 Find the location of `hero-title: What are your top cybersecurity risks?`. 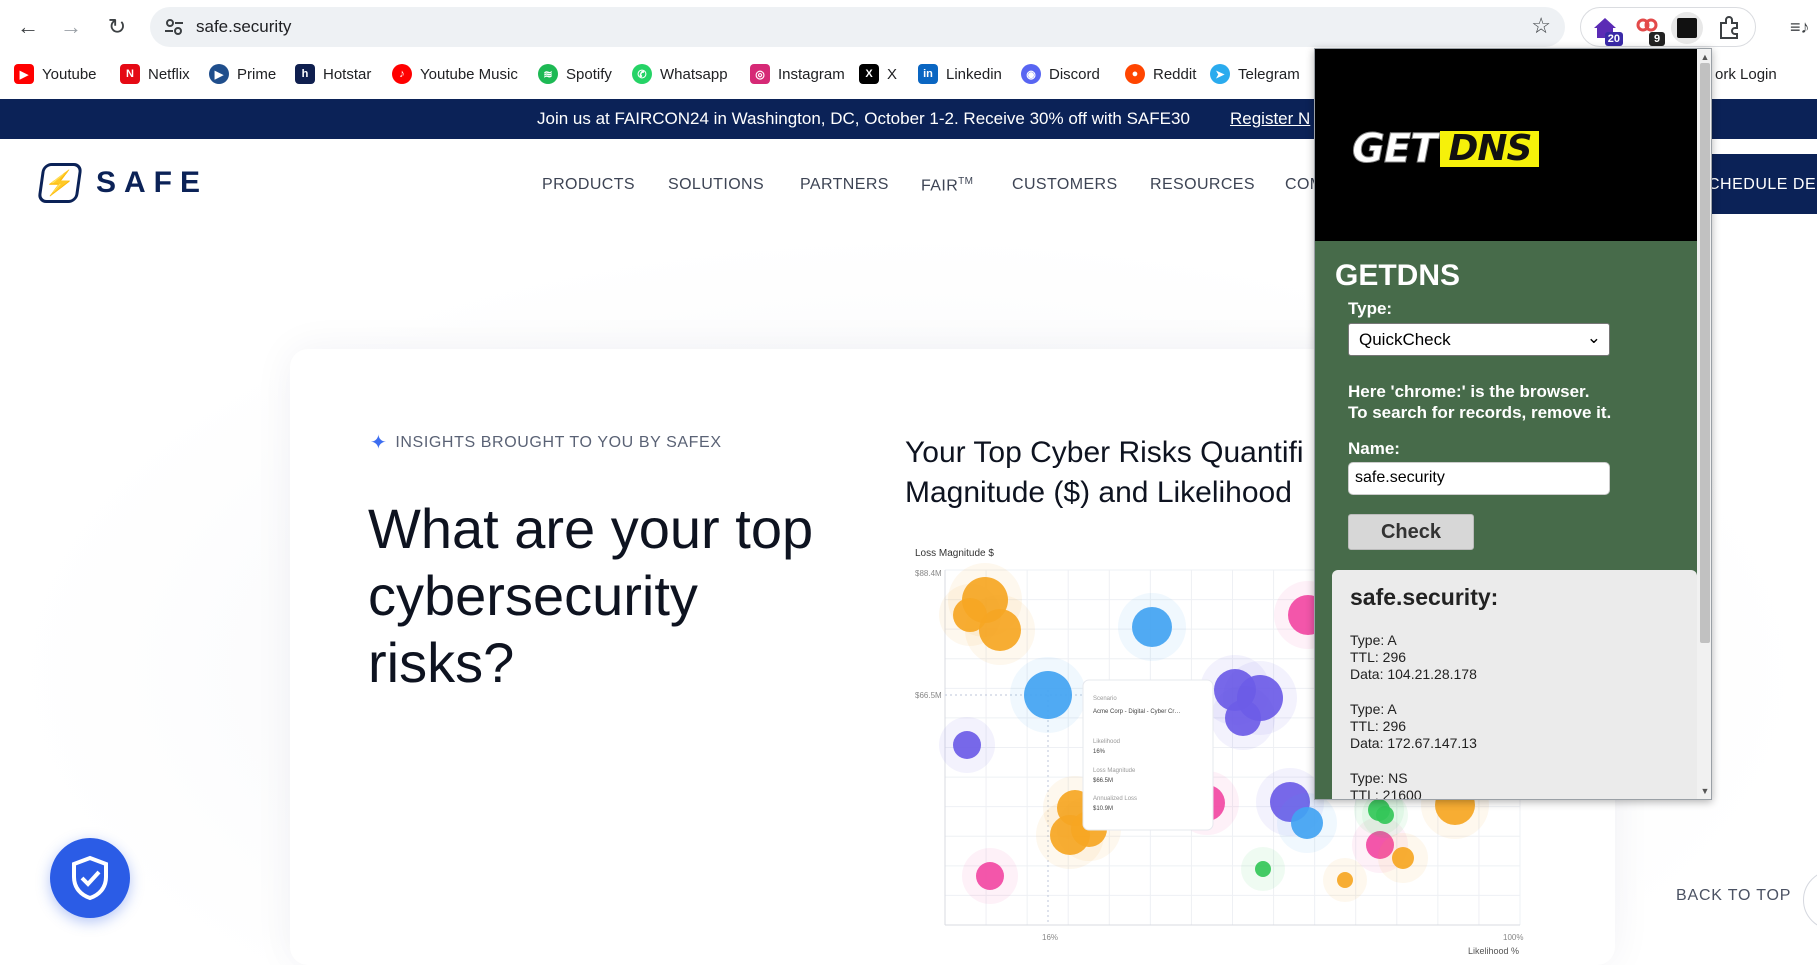

hero-title: What are your top cybersecurity risks? is located at coordinates (591, 595).